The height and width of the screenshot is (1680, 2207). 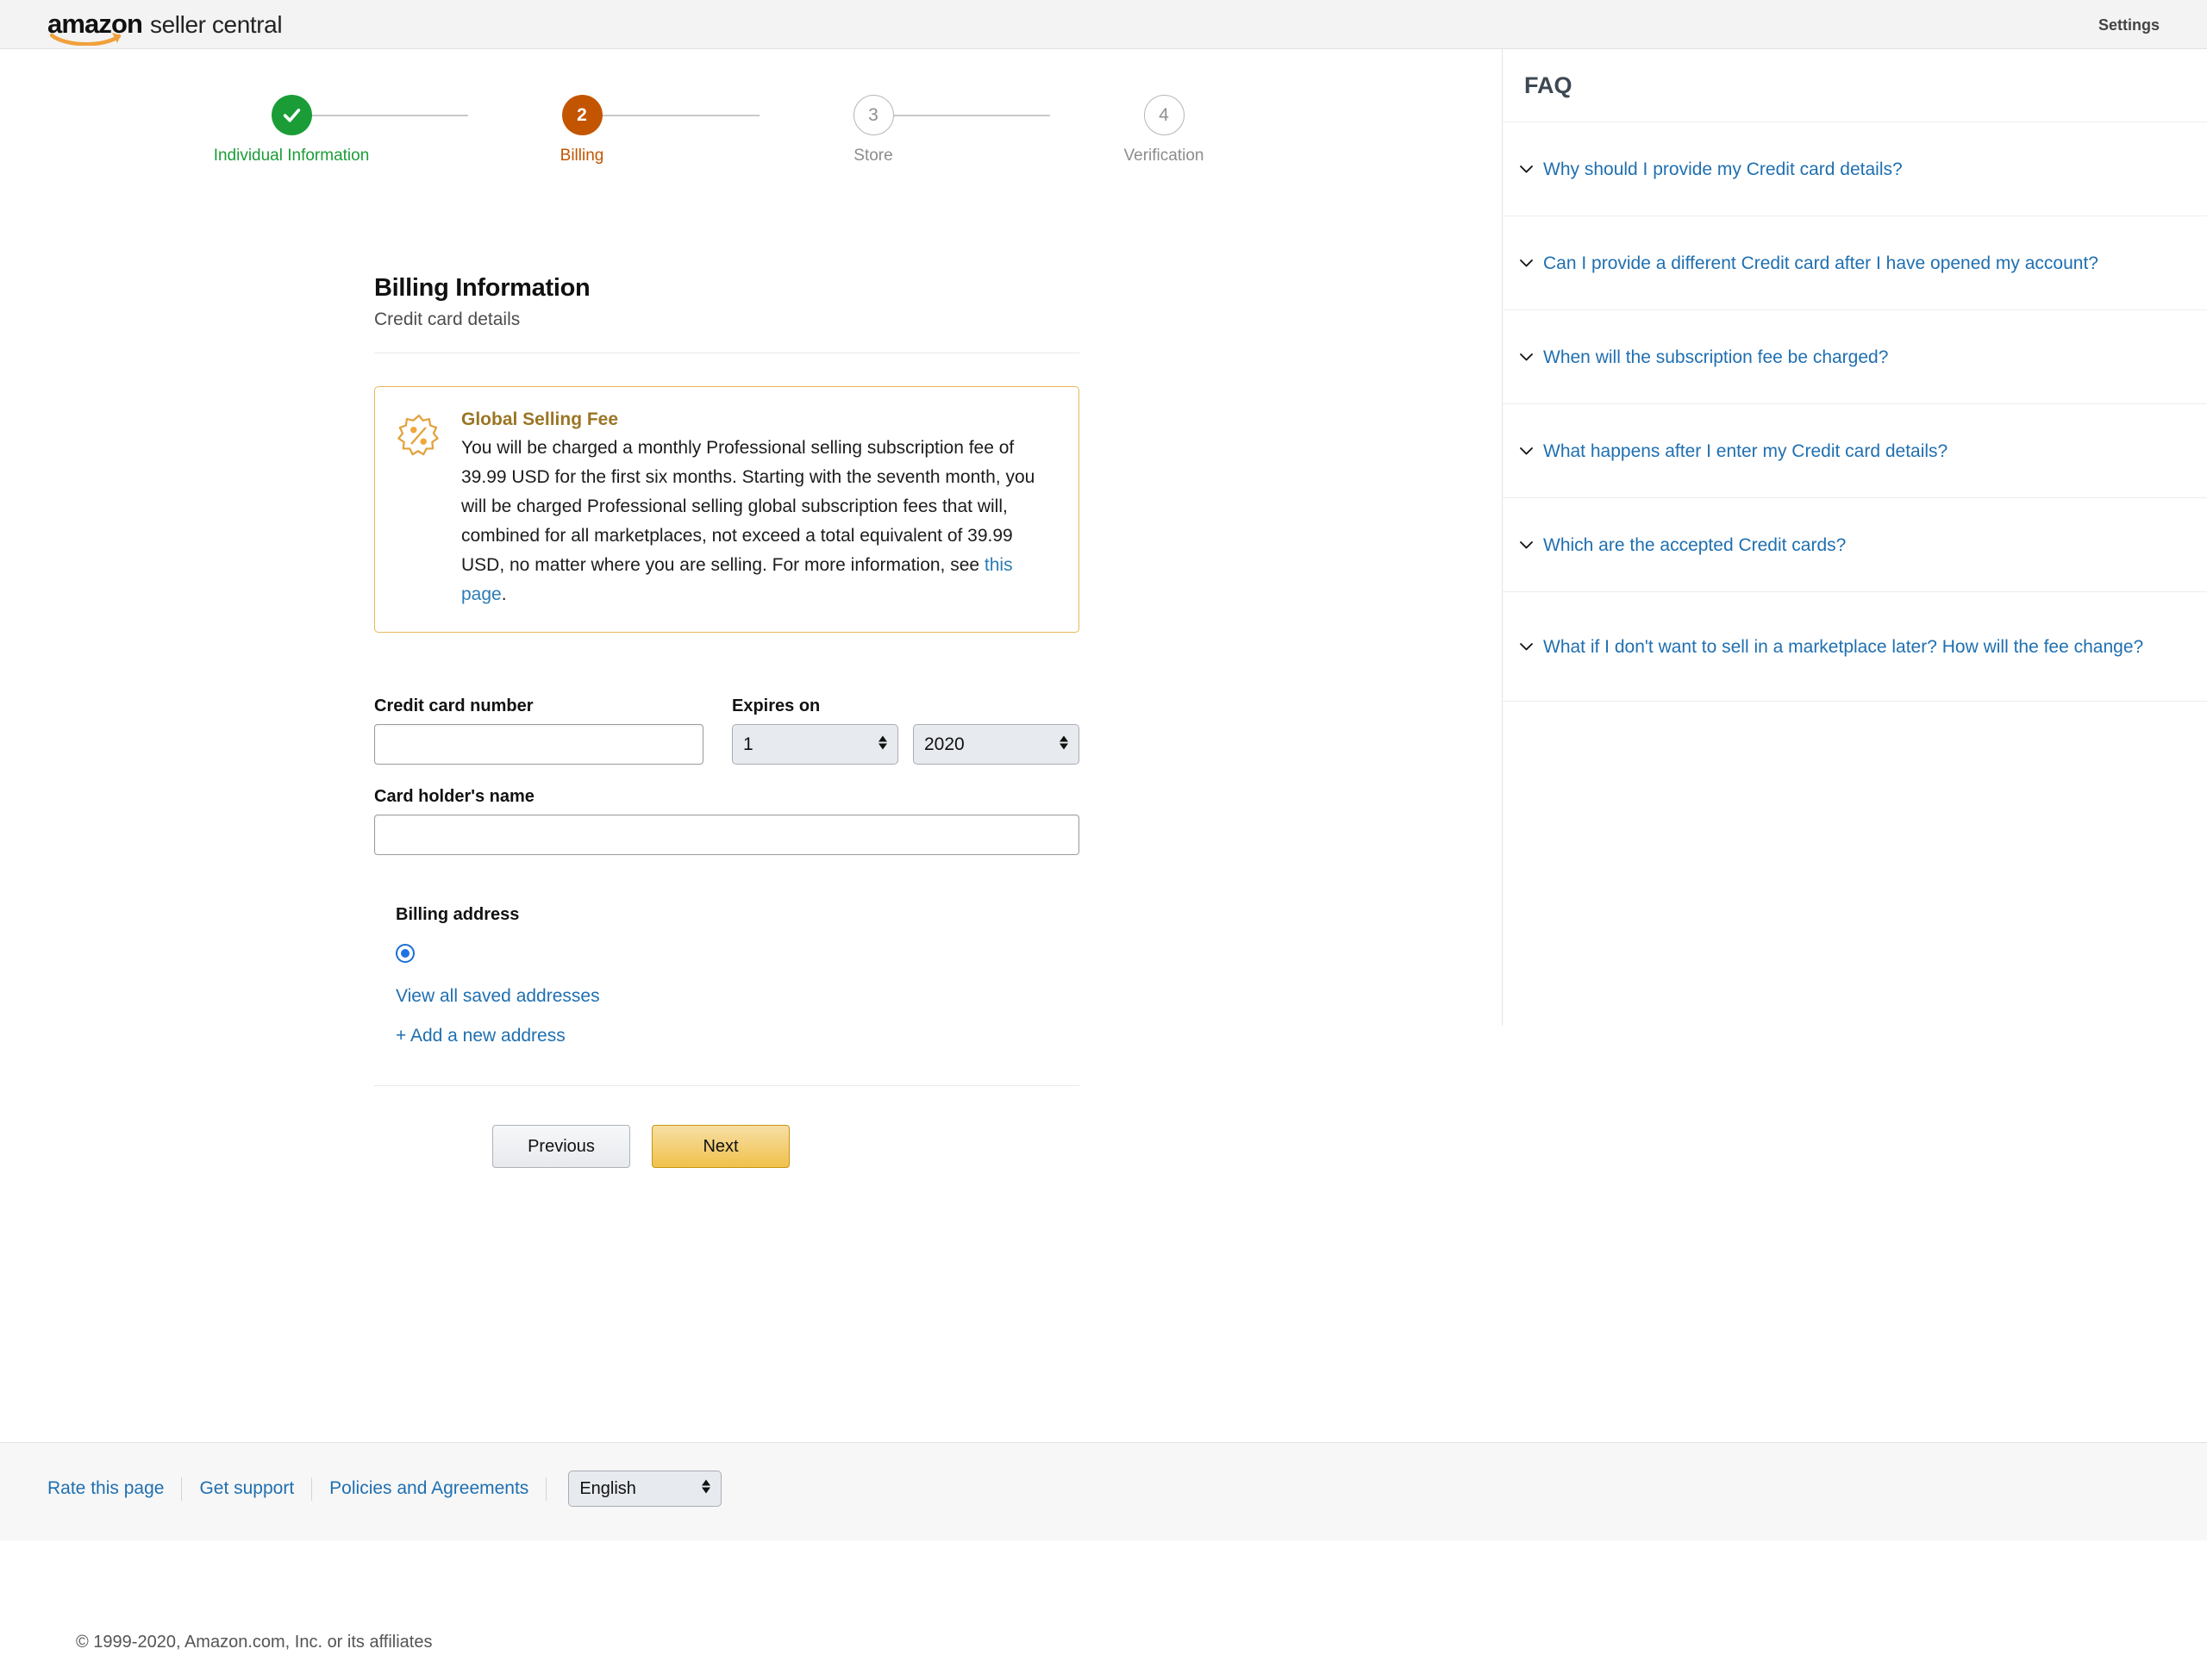 I want to click on step-store: 3 Store, so click(x=873, y=130).